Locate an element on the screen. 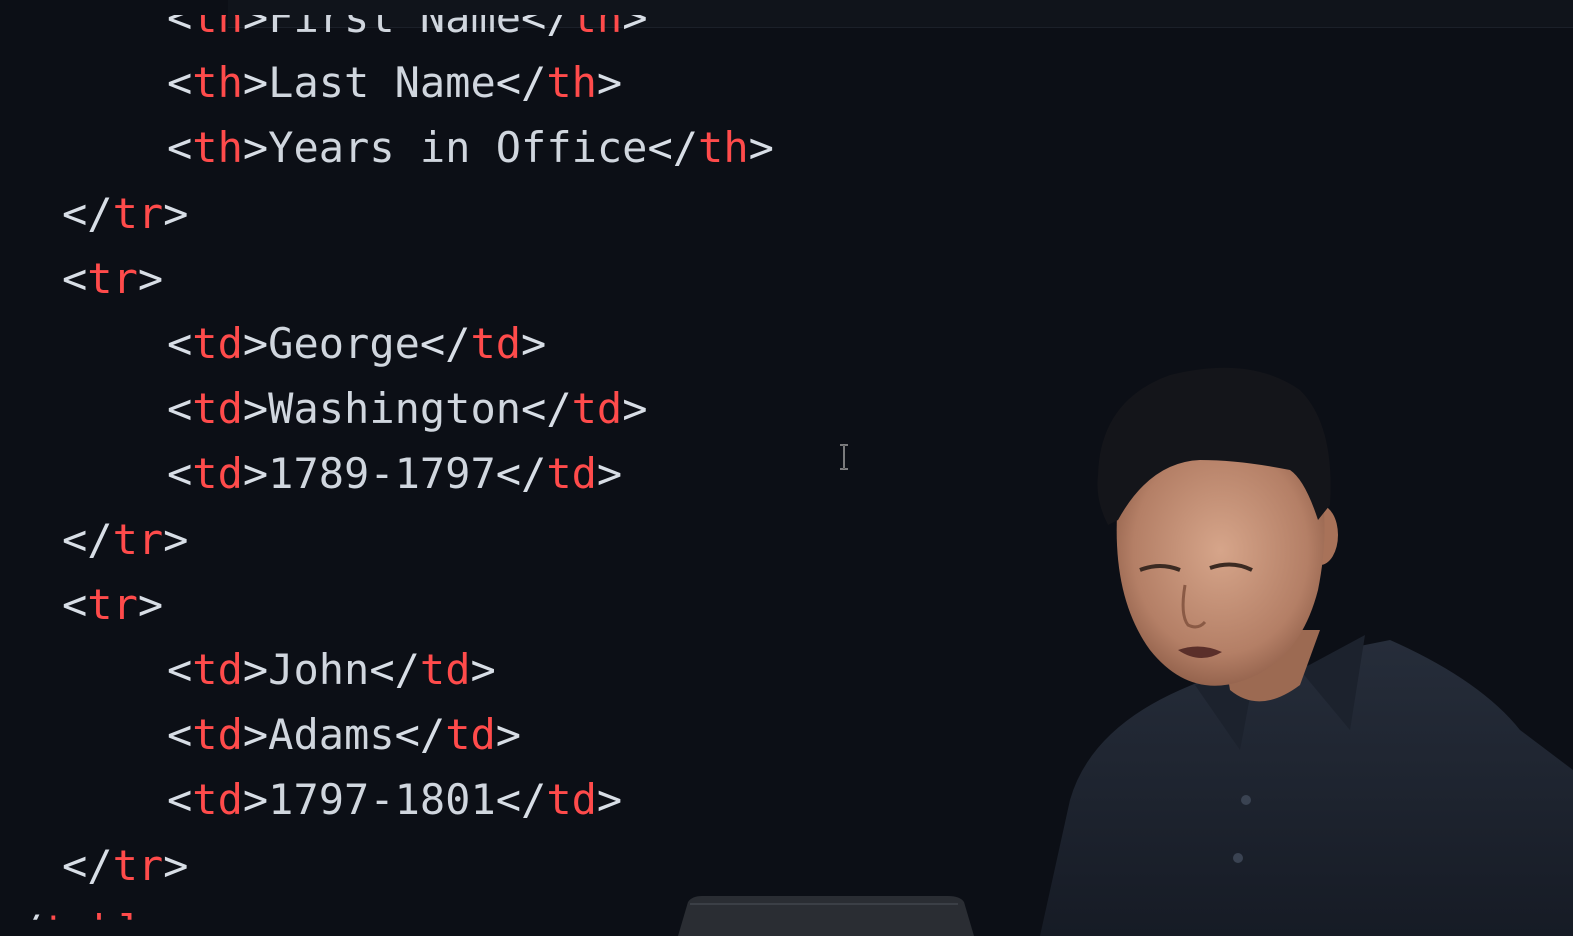 This screenshot has height=936, width=1573. code-line: <th>Last Name</th> is located at coordinates (394, 83).